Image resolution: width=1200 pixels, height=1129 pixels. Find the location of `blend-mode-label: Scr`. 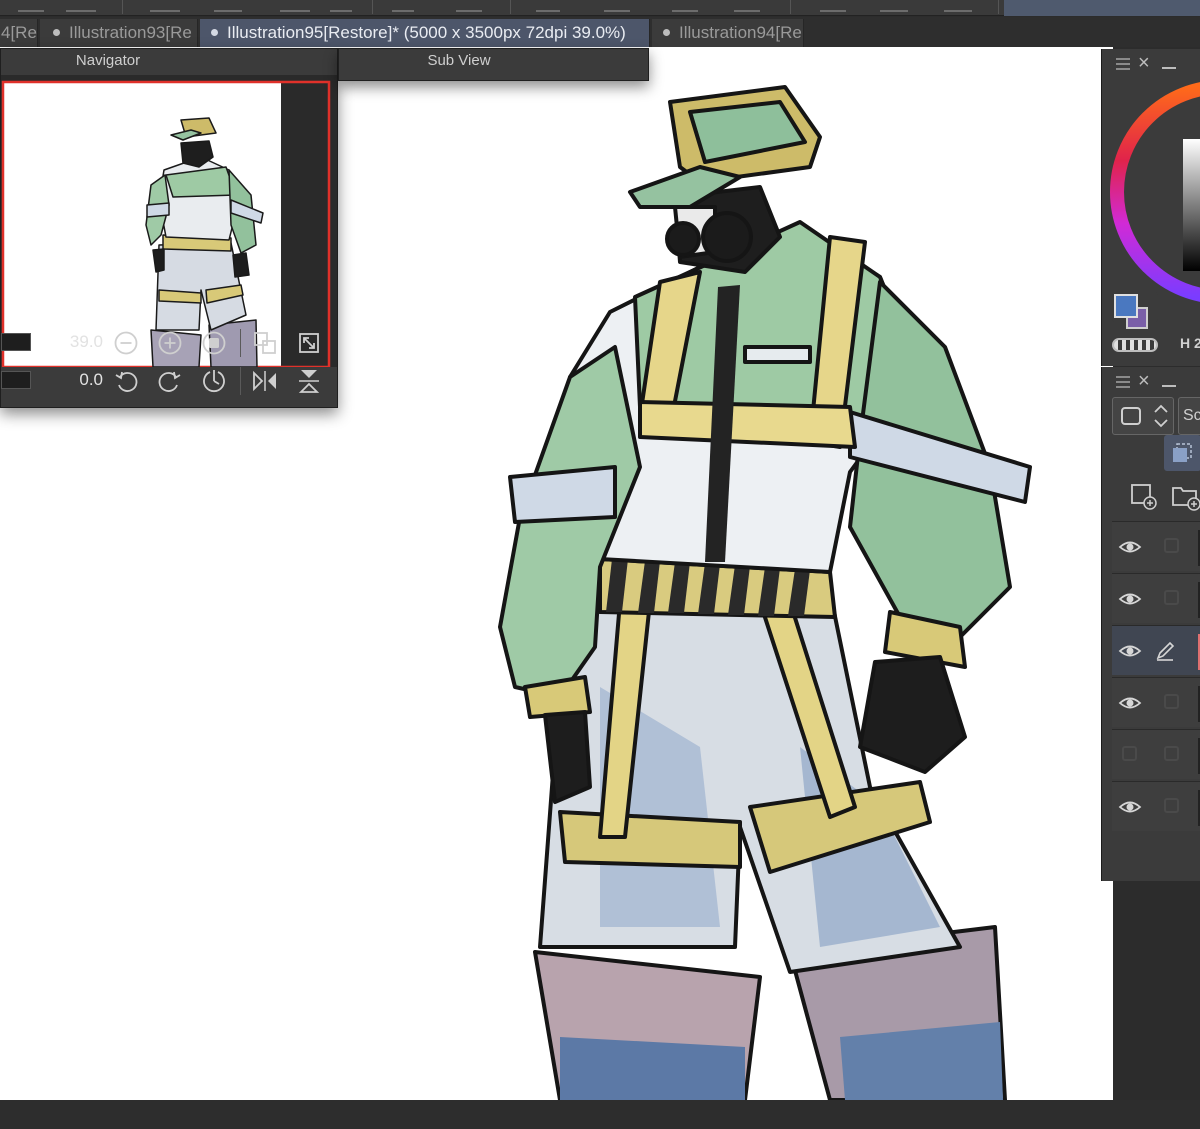

blend-mode-label: Scr is located at coordinates (1191, 415).